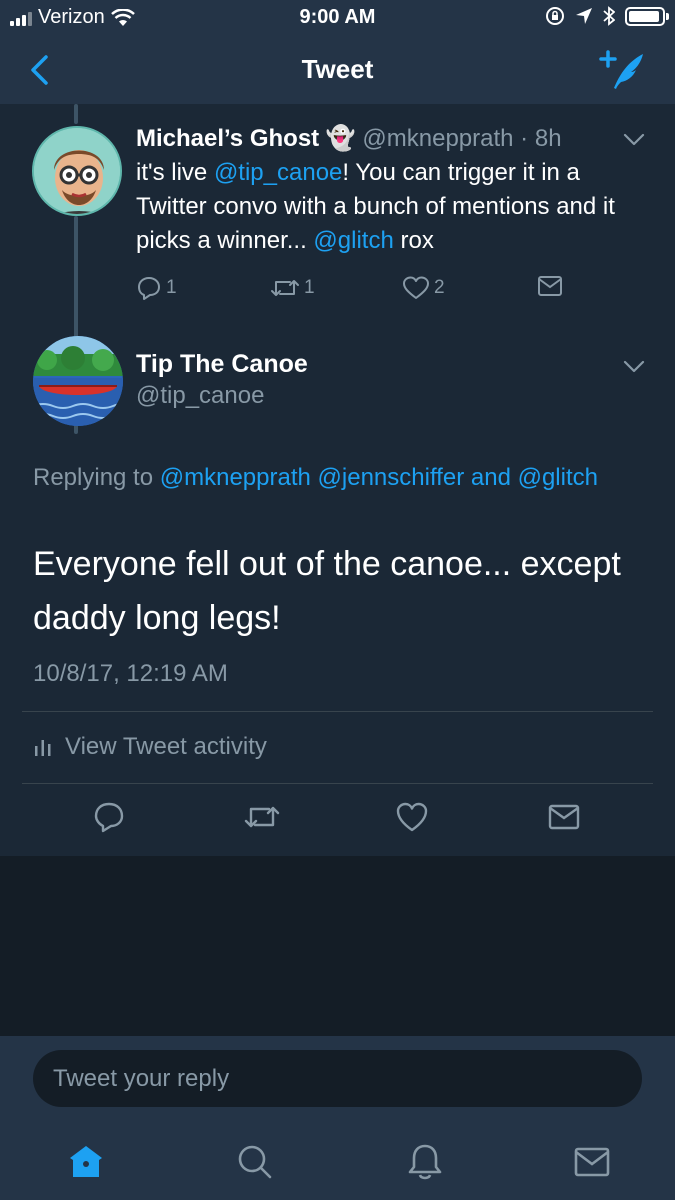 The height and width of the screenshot is (1200, 675). I want to click on retweet-button: 1, so click(292, 288).